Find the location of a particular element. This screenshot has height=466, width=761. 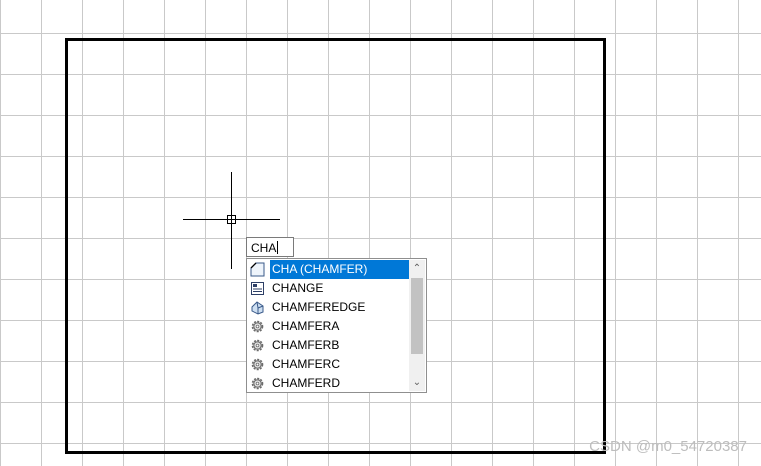

autocomplete-item-change: CHANGE is located at coordinates (328, 288).